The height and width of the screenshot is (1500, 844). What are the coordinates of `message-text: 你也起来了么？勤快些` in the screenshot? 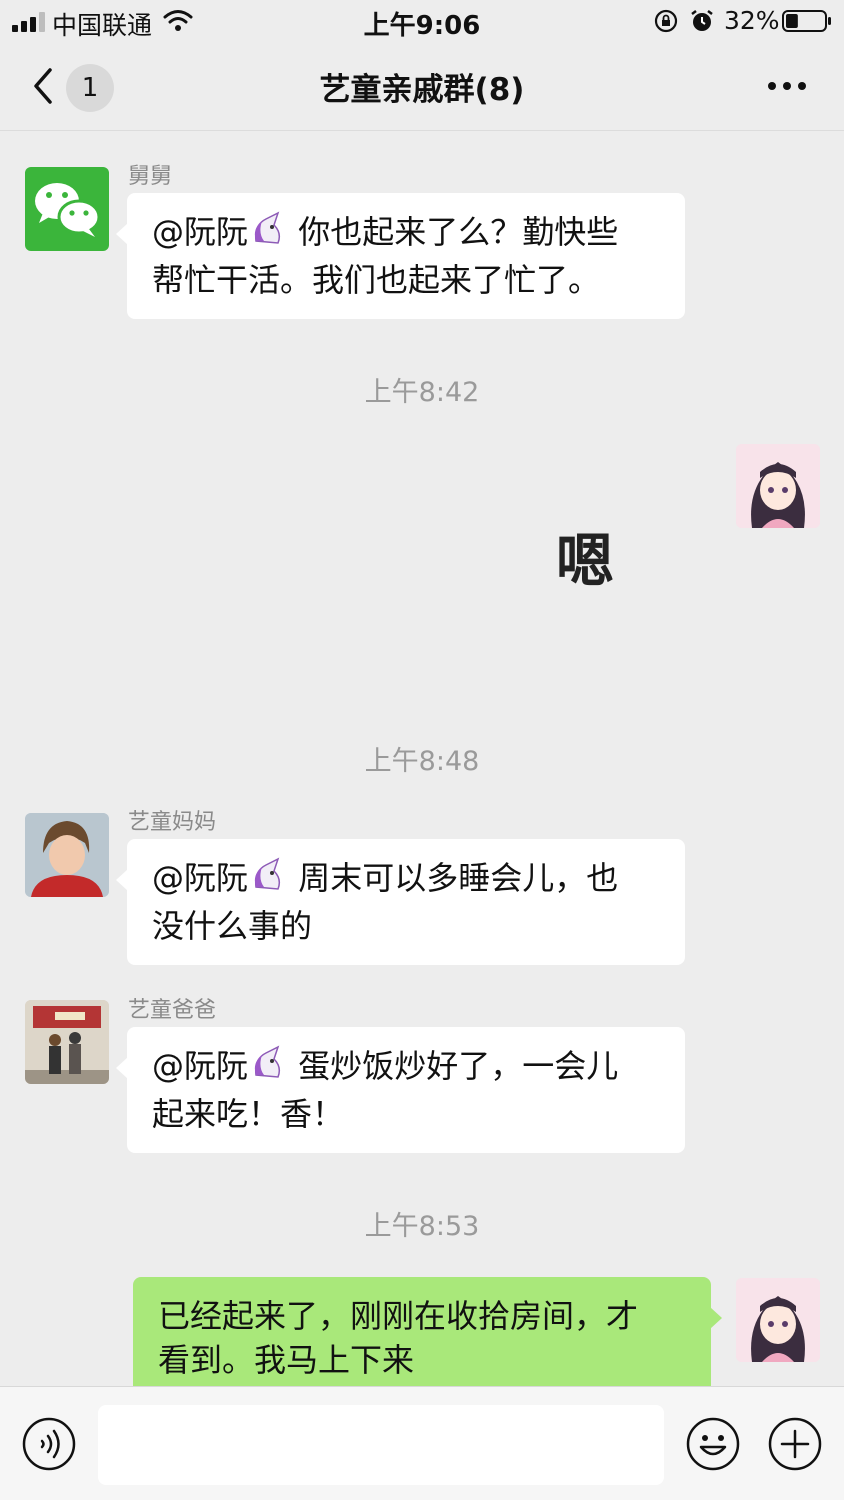 It's located at (453, 232).